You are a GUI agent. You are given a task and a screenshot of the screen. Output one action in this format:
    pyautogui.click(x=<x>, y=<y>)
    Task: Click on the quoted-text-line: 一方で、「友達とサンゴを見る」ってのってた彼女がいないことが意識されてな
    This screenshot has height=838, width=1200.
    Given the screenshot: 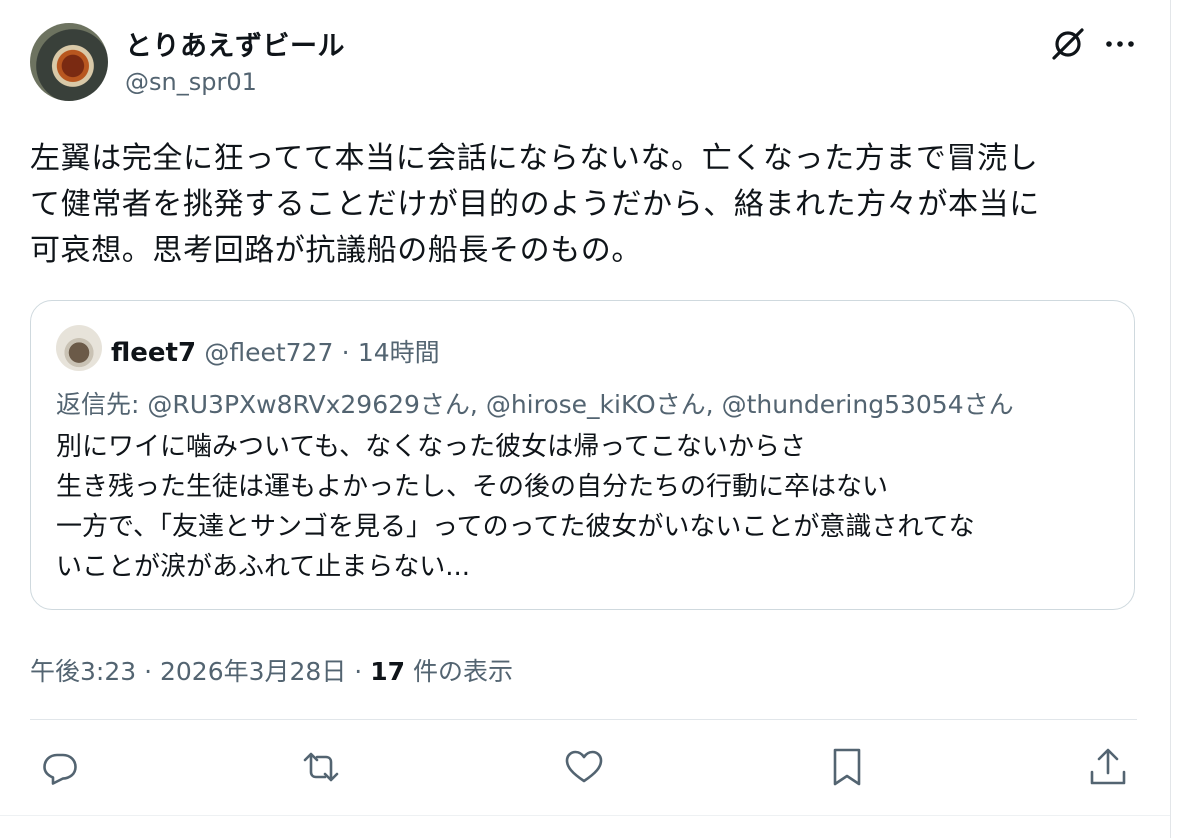 What is the action you would take?
    pyautogui.click(x=515, y=527)
    